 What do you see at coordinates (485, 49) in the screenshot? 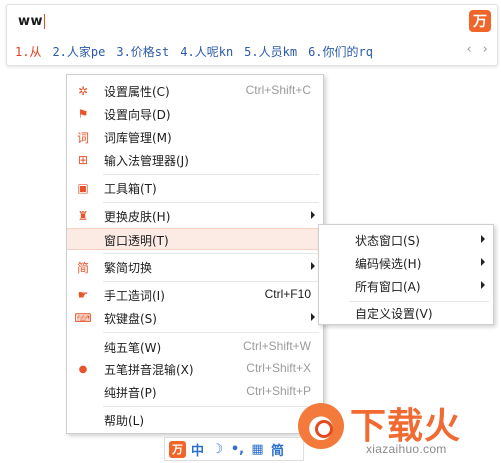
I see `chevron-right-icon: ›` at bounding box center [485, 49].